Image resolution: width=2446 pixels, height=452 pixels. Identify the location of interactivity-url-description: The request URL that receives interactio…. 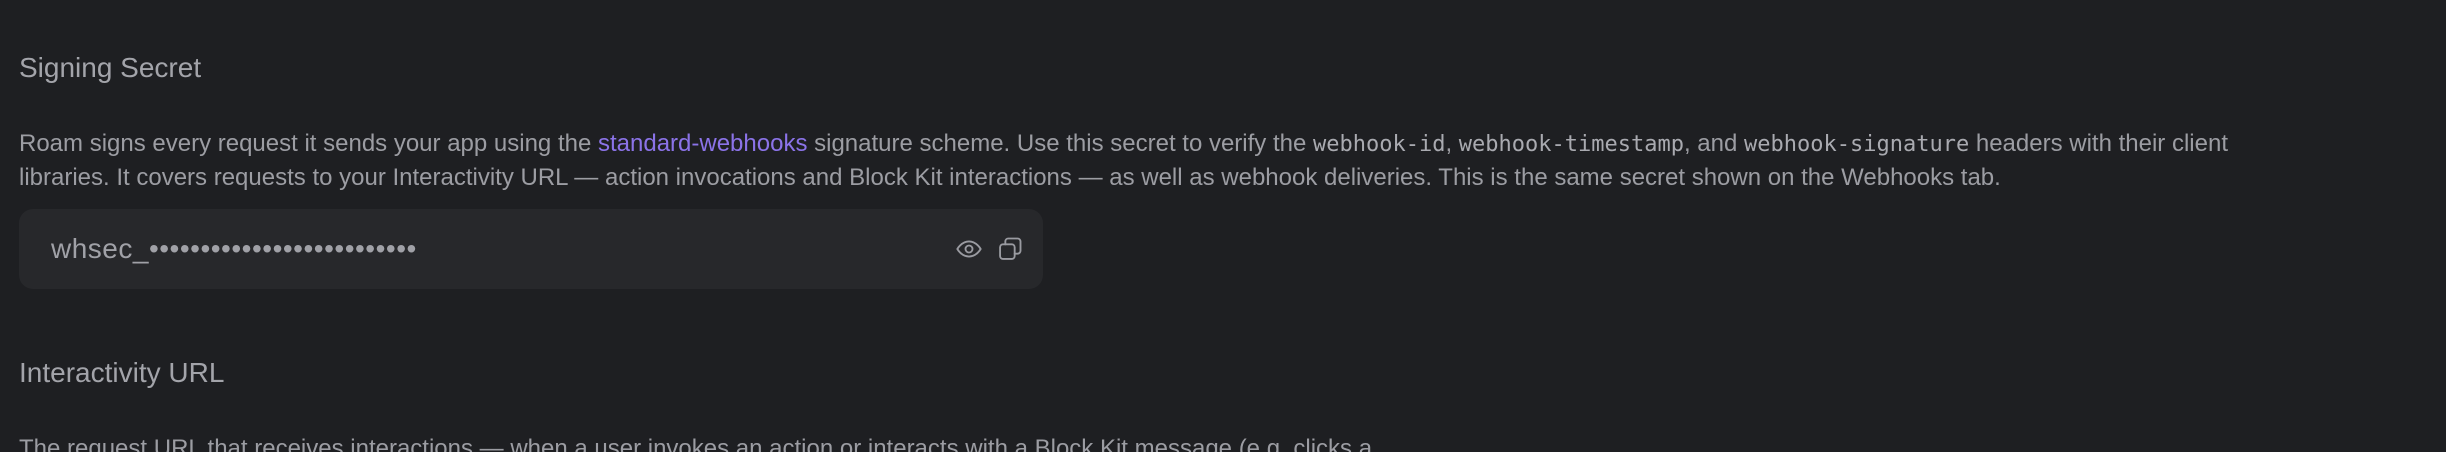
(696, 443).